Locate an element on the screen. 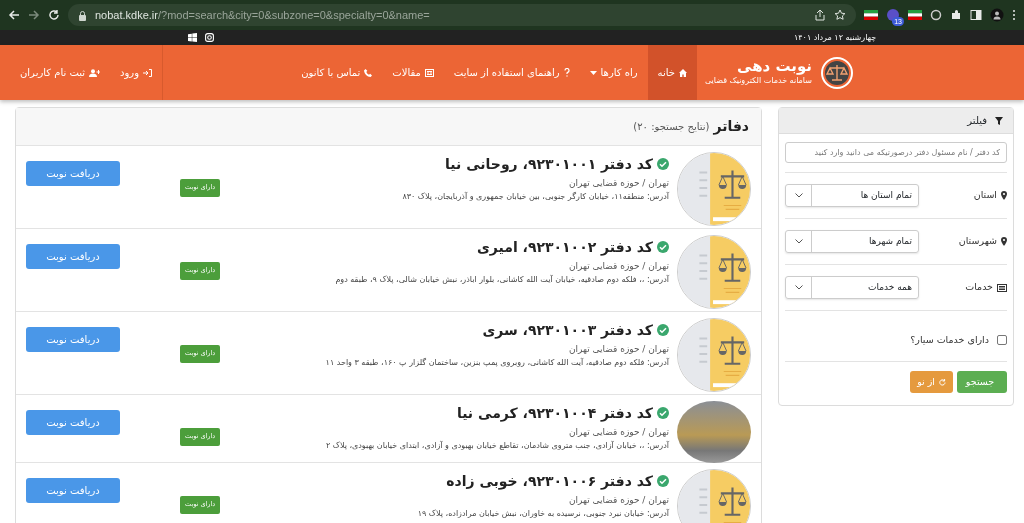  address-bar: nobat.kdke.ir/?mod=search&city=0&subzone=0&specialty=0&name= is located at coordinates (462, 15).